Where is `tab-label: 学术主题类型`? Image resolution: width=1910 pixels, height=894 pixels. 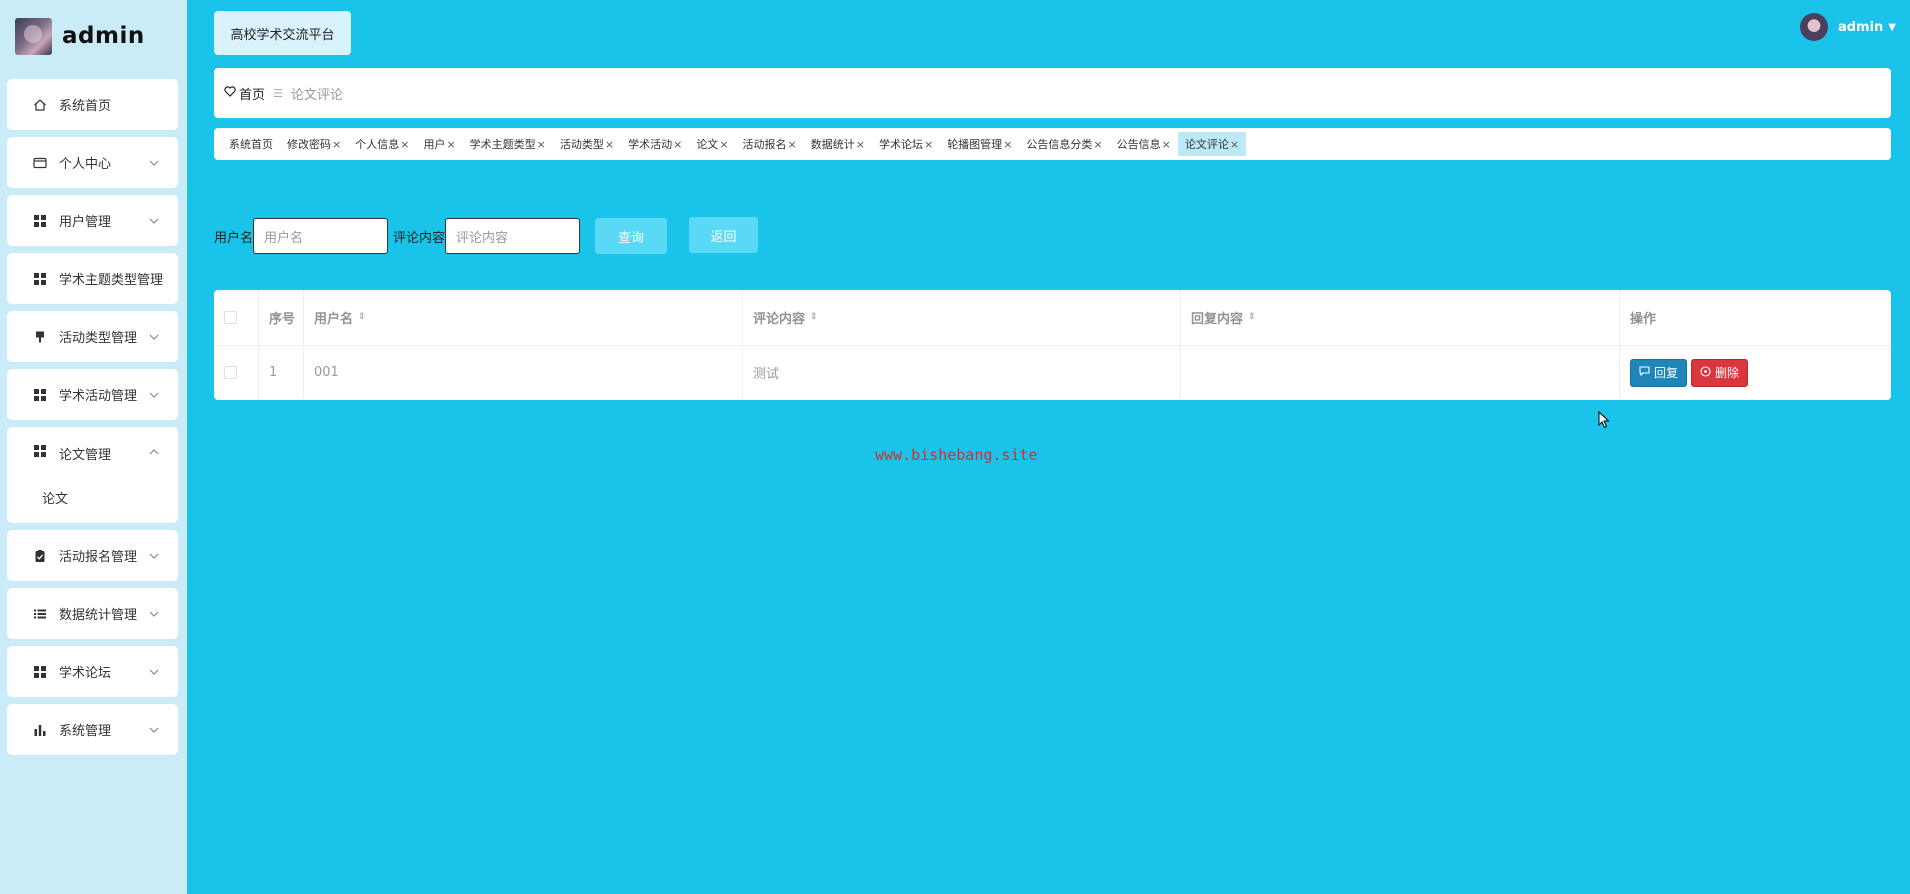
tab-label: 学术主题类型 is located at coordinates (502, 144).